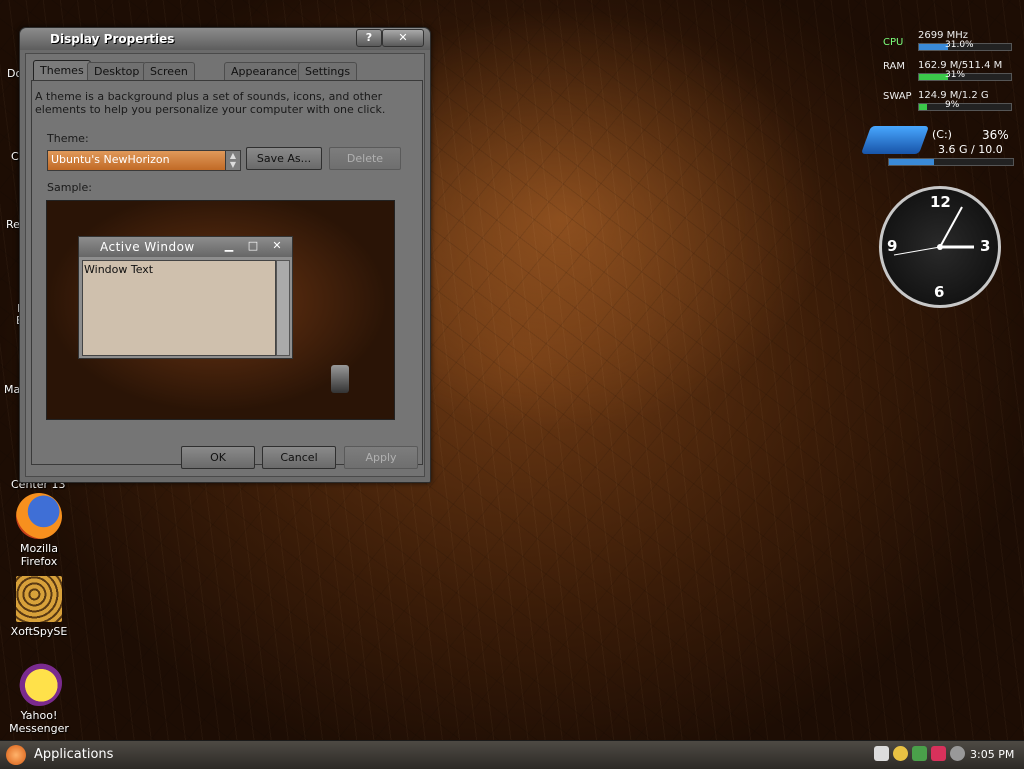 The width and height of the screenshot is (1024, 769). I want to click on messenger-tray-icon, so click(900, 753).